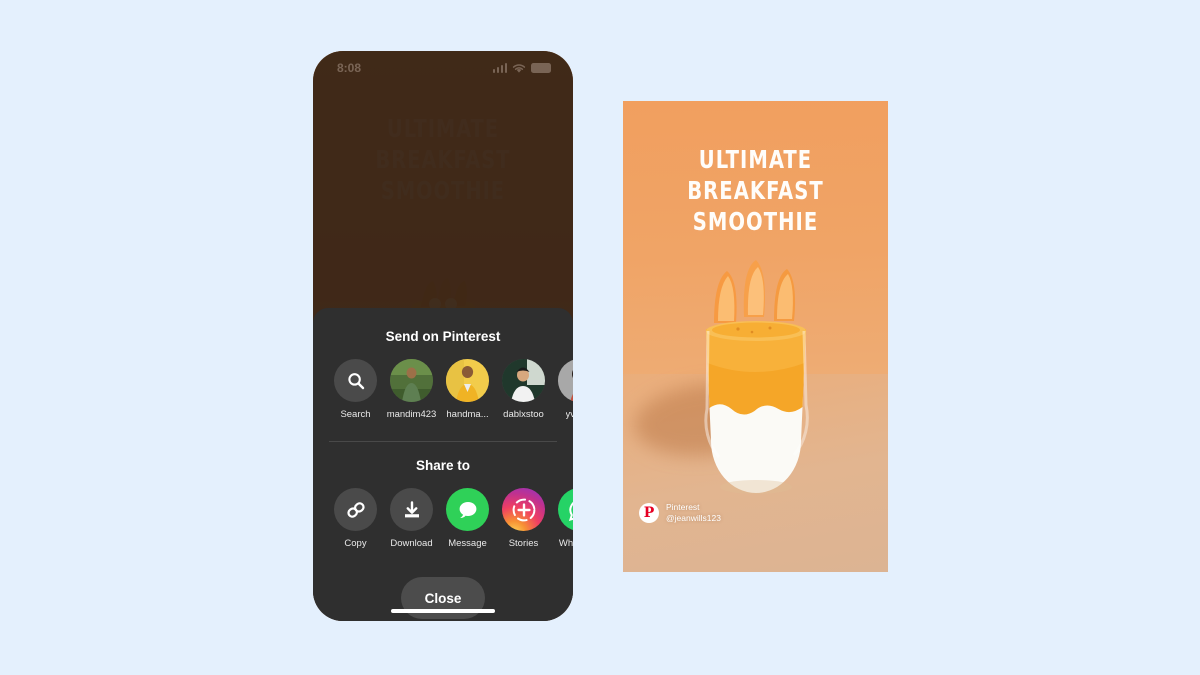 This screenshot has width=1200, height=675. I want to click on pin-title-line-3: SMOOTHIE, so click(755, 221).